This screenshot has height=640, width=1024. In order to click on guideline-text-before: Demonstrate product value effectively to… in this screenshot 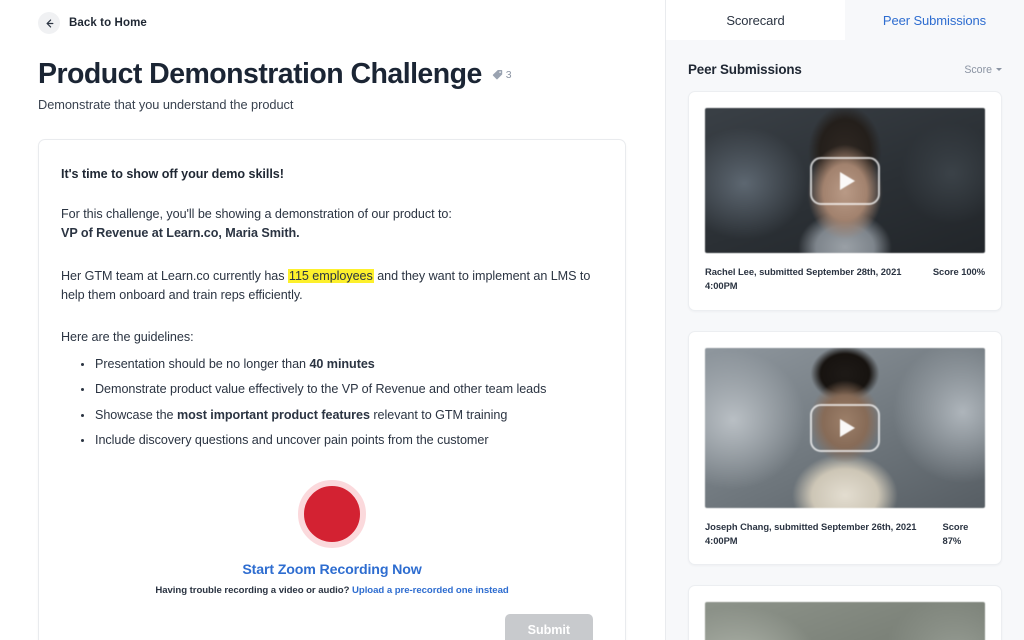, I will do `click(321, 389)`.